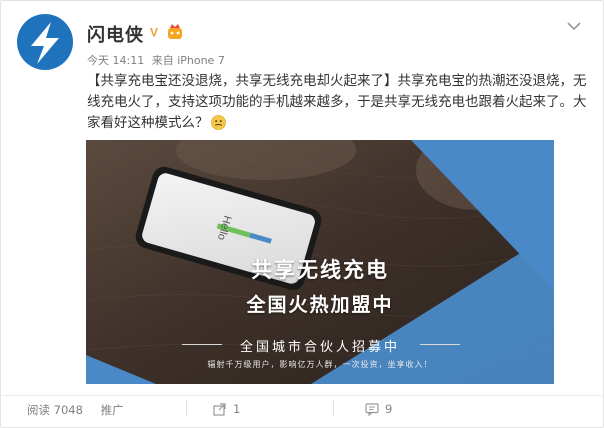 The image size is (604, 428). I want to click on footer-divider, so click(302, 395).